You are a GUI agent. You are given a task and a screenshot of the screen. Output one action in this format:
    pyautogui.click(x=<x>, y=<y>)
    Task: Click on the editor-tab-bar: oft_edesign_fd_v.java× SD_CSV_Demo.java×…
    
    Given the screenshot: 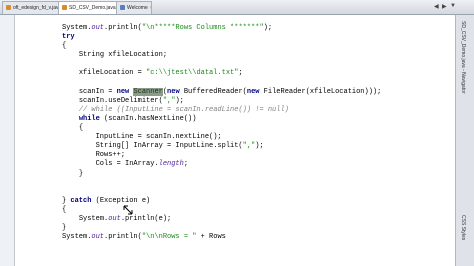 What is the action you would take?
    pyautogui.click(x=237, y=7)
    